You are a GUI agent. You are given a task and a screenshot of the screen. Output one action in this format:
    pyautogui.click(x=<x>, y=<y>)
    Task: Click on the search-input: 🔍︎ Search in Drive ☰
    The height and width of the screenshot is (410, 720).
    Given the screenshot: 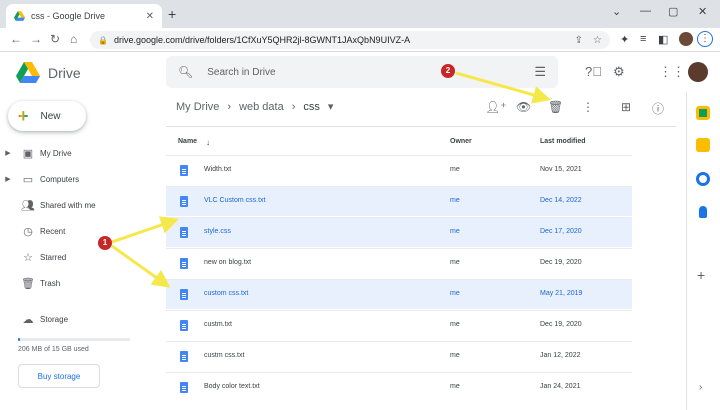 What is the action you would take?
    pyautogui.click(x=362, y=72)
    